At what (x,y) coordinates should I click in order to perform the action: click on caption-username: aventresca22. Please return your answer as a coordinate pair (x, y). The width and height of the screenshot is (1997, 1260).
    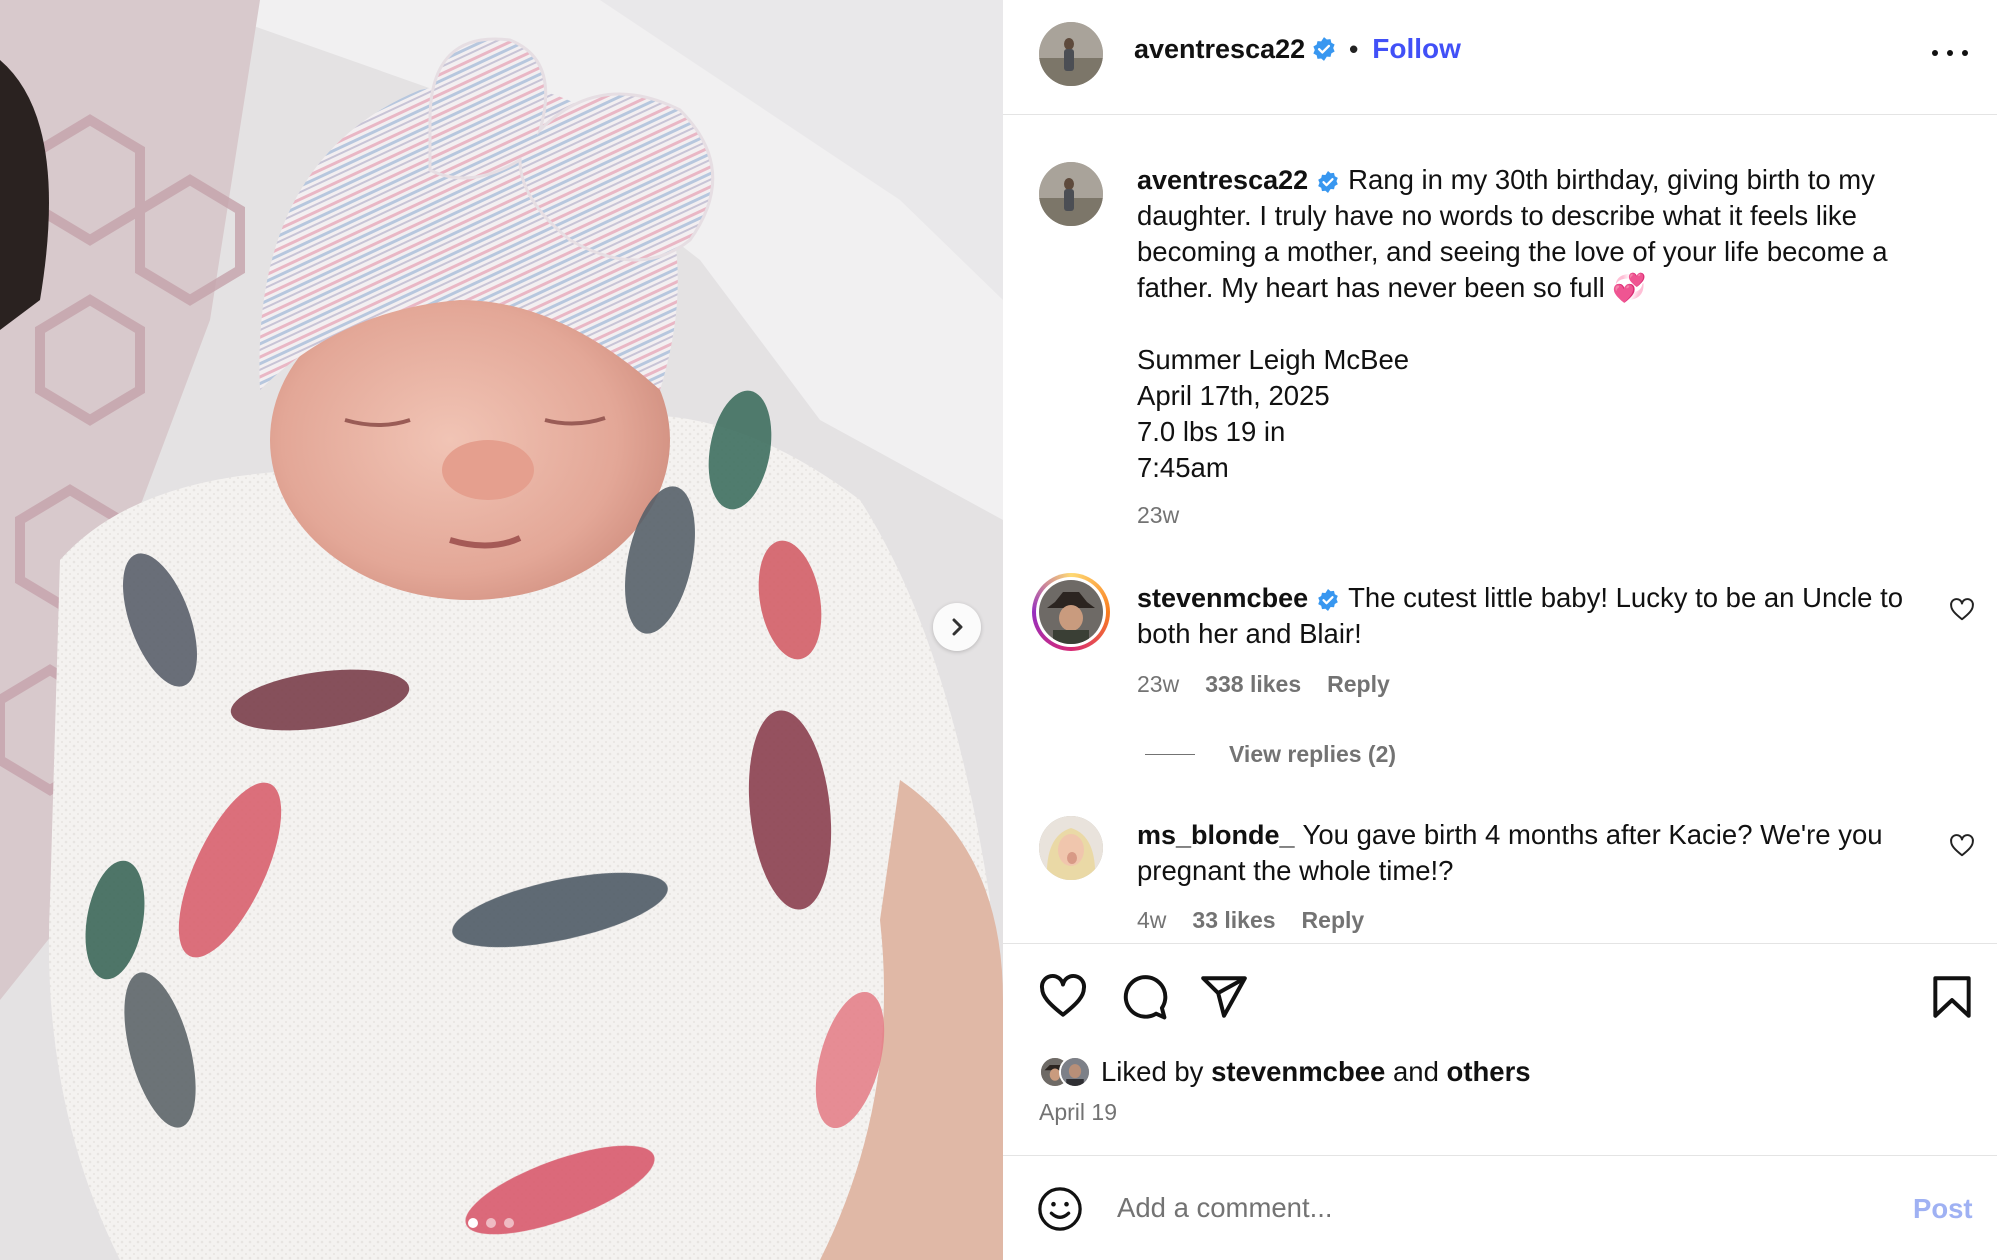
    Looking at the image, I should click on (1222, 180).